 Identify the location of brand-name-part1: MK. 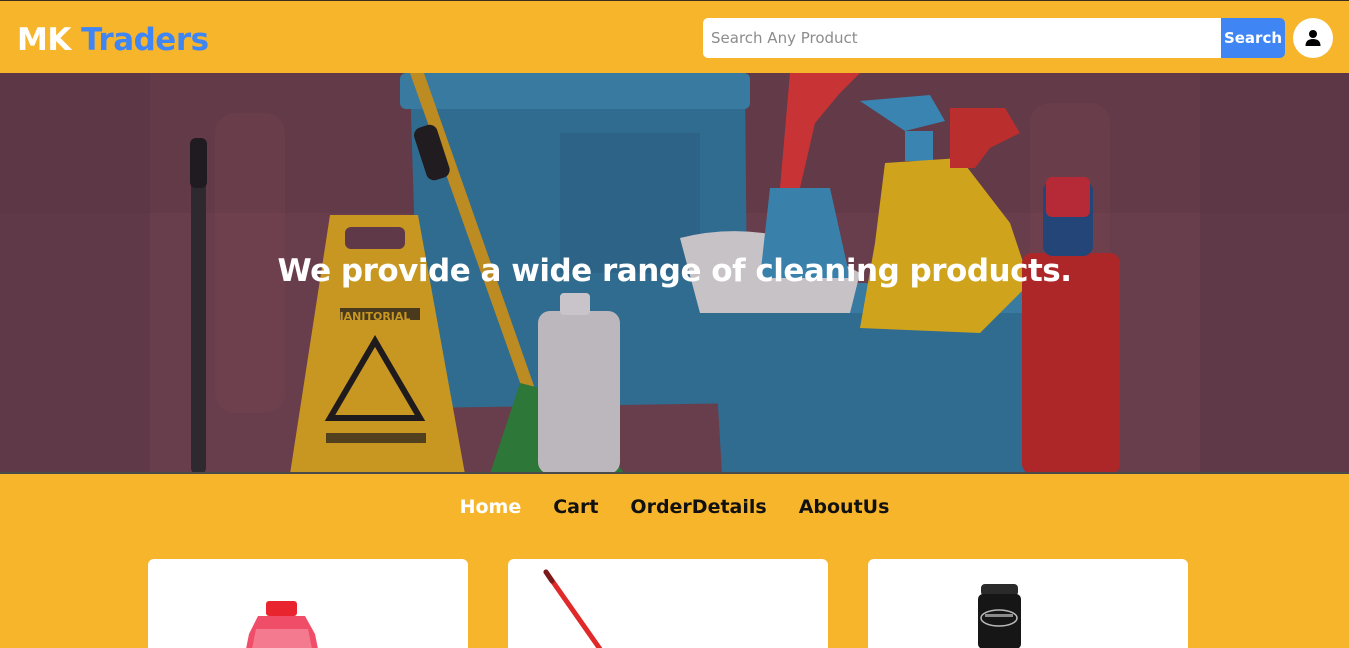
(44, 40).